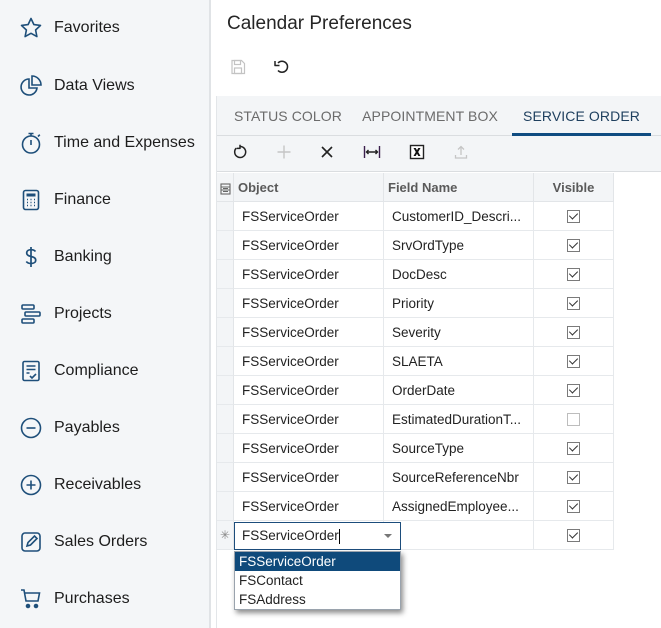 The height and width of the screenshot is (628, 661). I want to click on grid-toolbar, so click(439, 154).